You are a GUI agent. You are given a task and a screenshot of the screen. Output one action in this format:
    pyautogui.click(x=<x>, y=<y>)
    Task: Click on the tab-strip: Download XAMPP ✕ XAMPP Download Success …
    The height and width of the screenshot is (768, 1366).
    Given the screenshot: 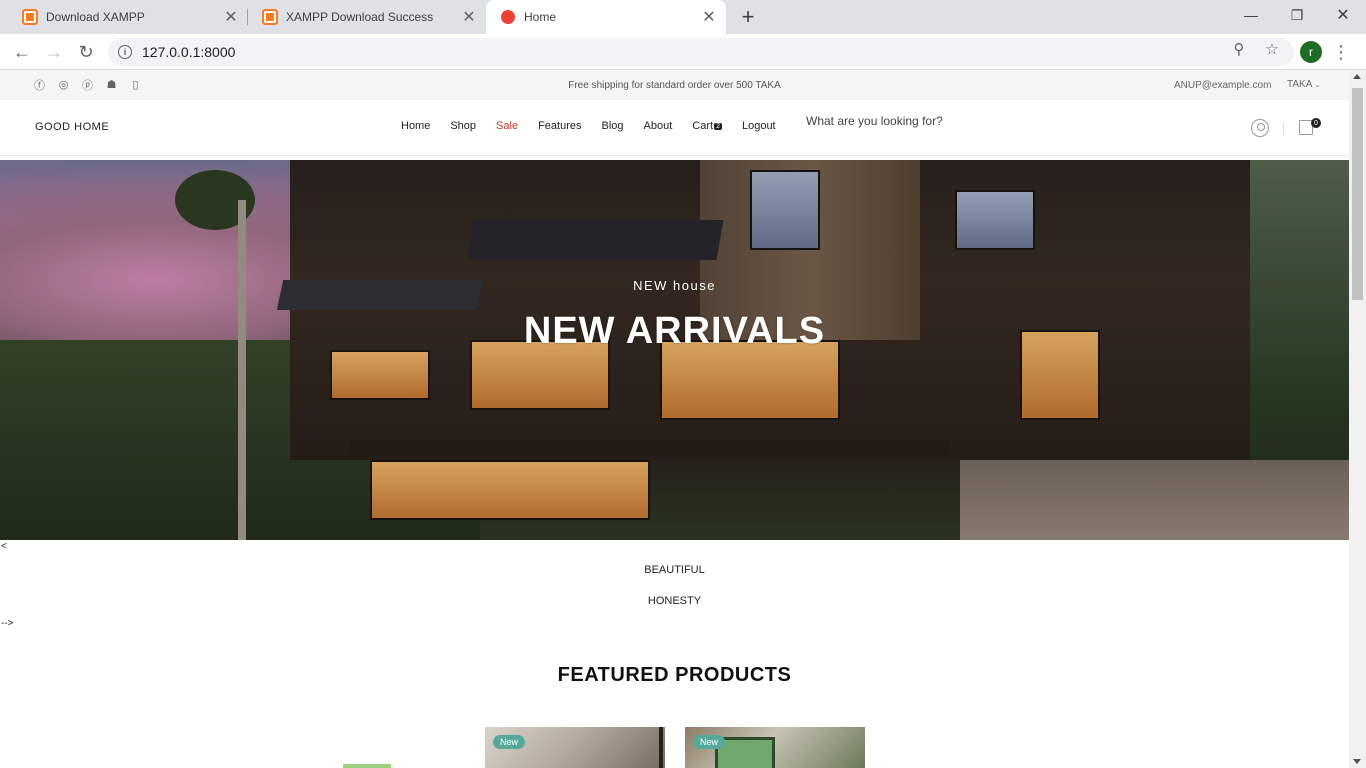 What is the action you would take?
    pyautogui.click(x=683, y=17)
    